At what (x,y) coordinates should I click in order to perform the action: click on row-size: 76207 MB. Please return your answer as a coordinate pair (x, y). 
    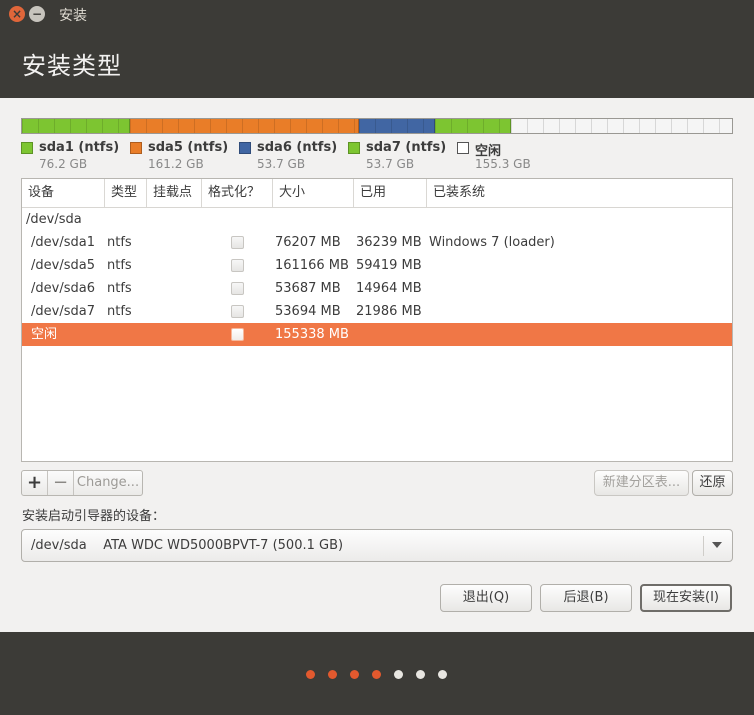
    Looking at the image, I should click on (308, 242).